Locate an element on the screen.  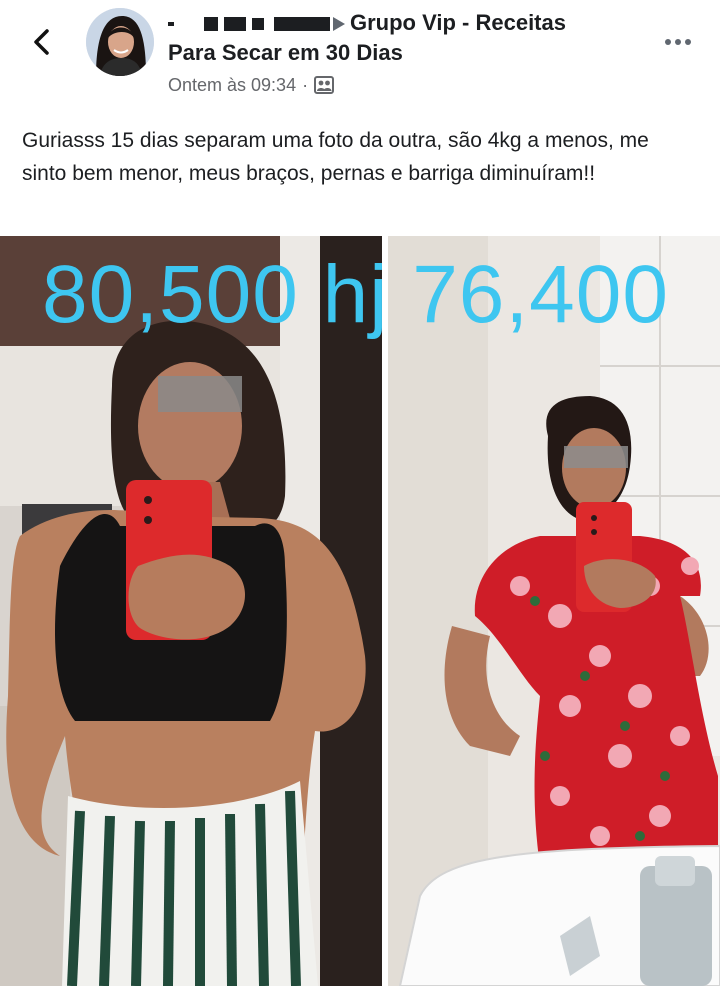
more-options-button is located at coordinates (678, 42).